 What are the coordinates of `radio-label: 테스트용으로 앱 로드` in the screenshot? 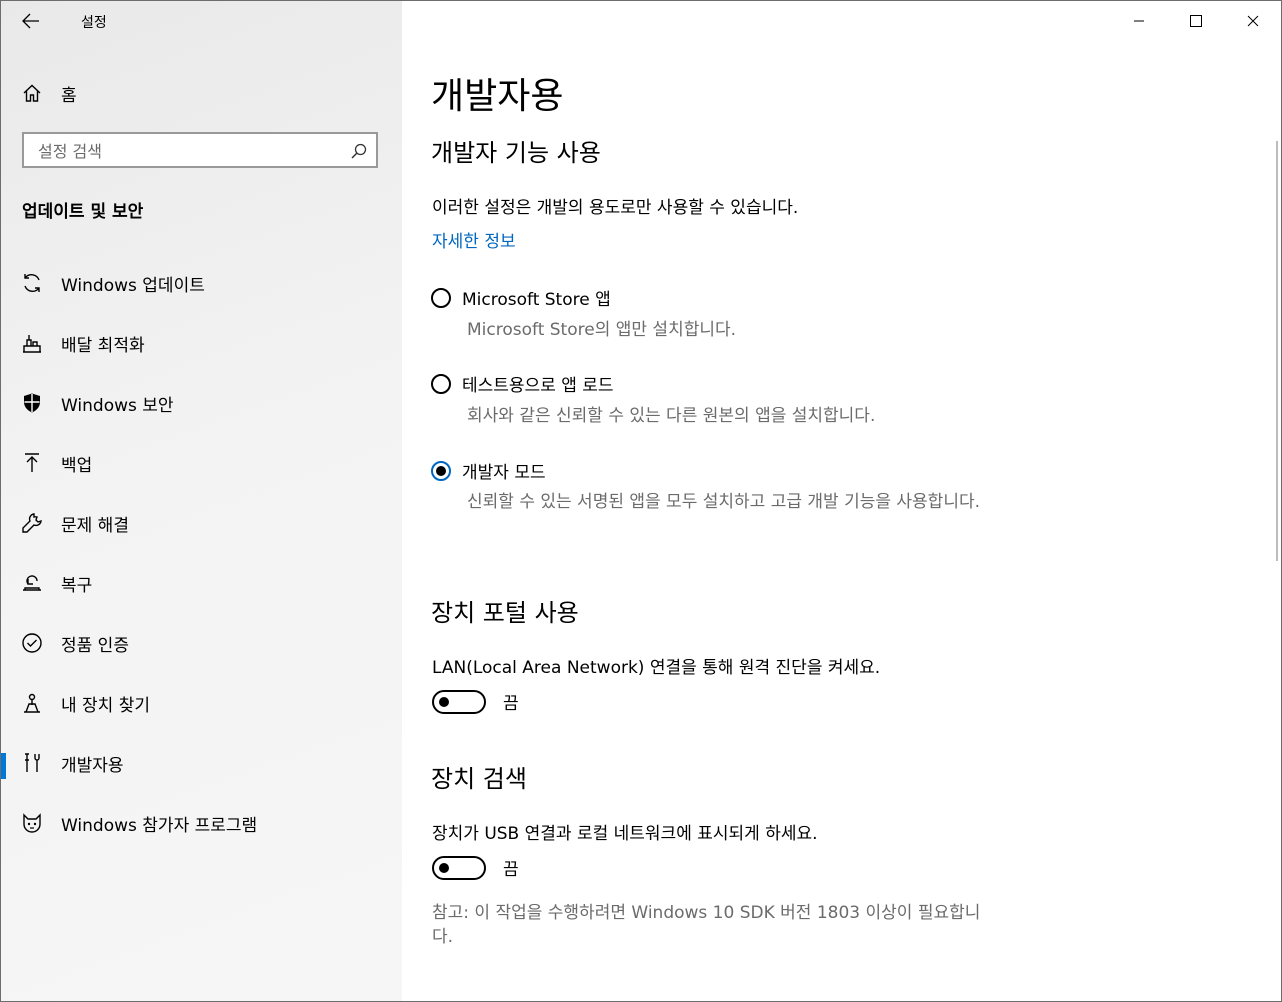 It's located at (538, 386).